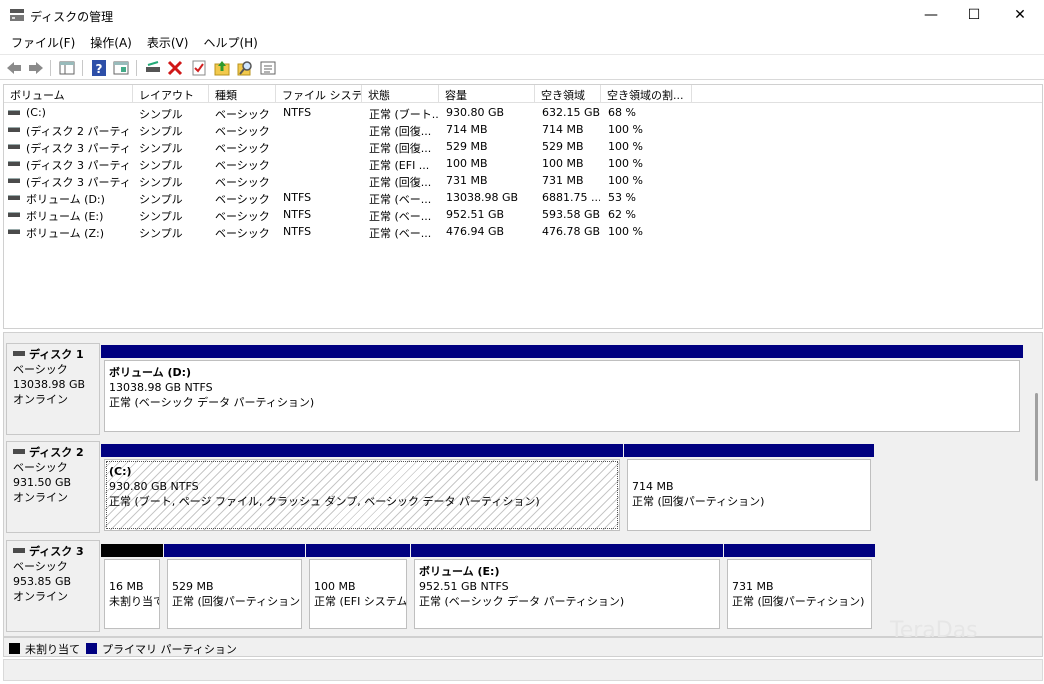 The height and width of the screenshot is (684, 1044). I want to click on volume-cell-name: ボリューム (Z:), so click(65, 233).